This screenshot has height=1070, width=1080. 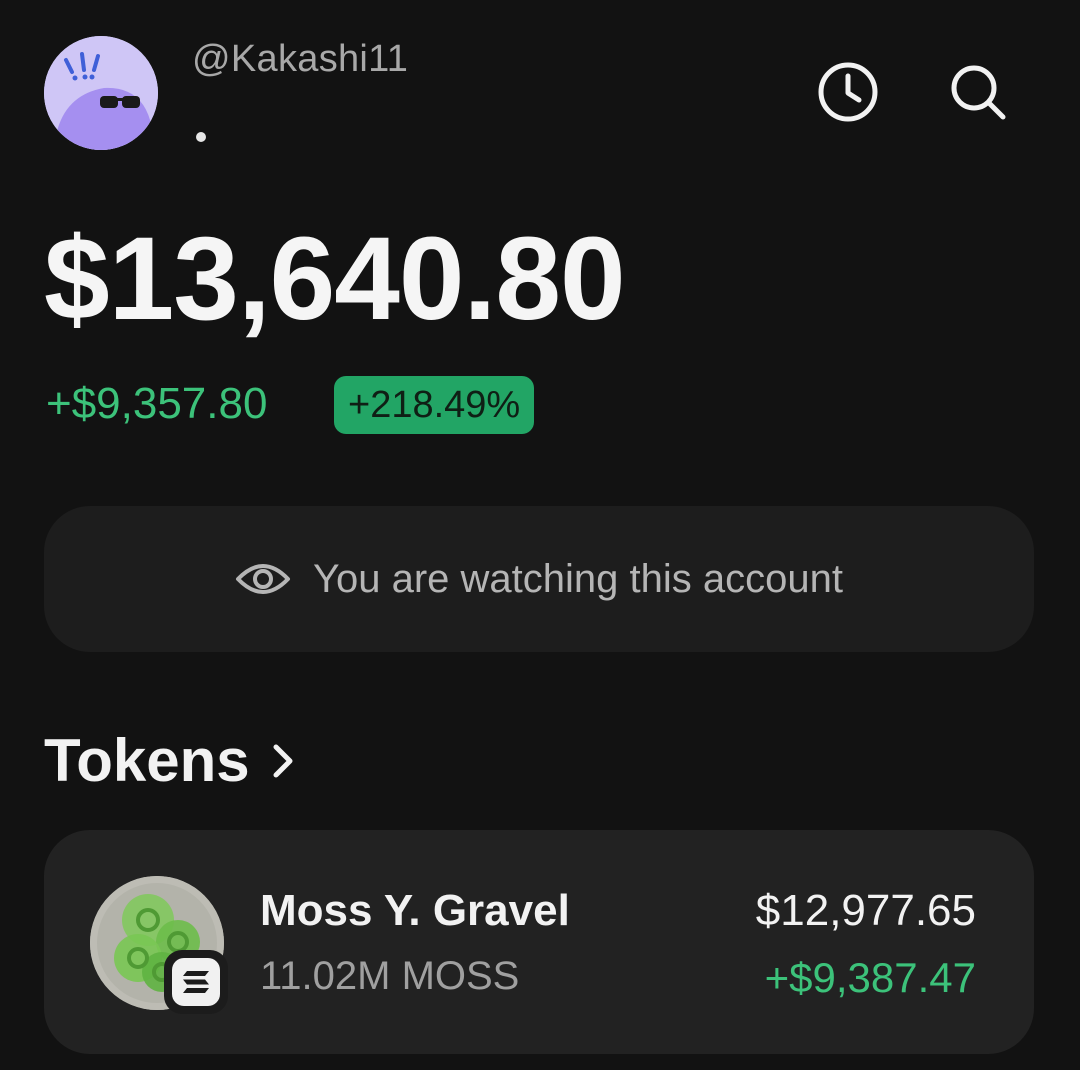 What do you see at coordinates (335, 279) in the screenshot?
I see `total-balance: $13,640.80` at bounding box center [335, 279].